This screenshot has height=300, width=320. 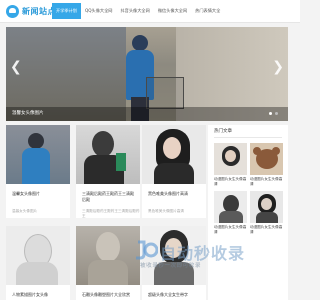 What do you see at coordinates (25, 211) in the screenshot?
I see `article-meta: 温馨女头像图片` at bounding box center [25, 211].